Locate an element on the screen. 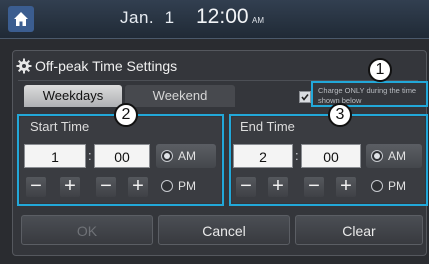 The image size is (429, 264). tab-weekend: Weekend is located at coordinates (180, 96).